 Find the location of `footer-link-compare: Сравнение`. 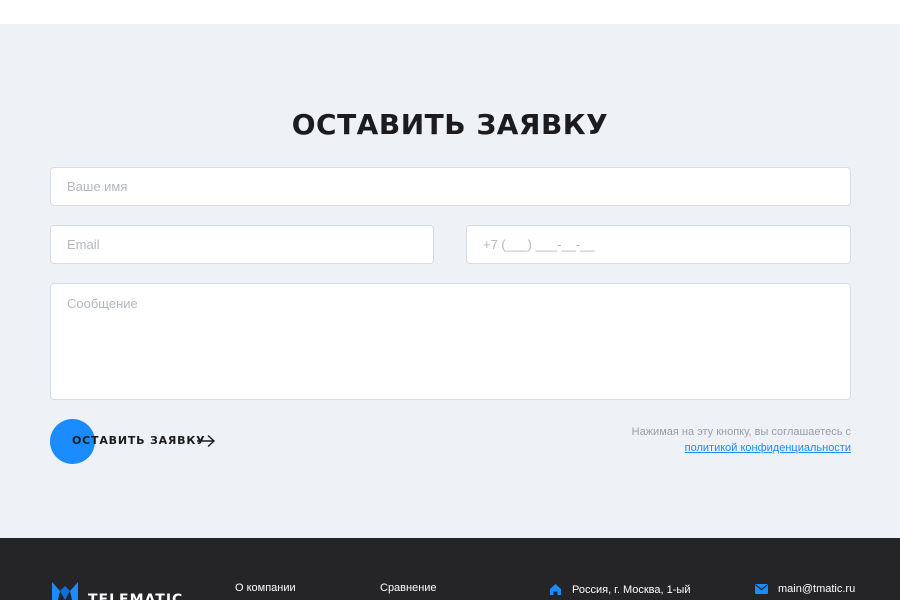

footer-link-compare: Сравнение is located at coordinates (408, 588).